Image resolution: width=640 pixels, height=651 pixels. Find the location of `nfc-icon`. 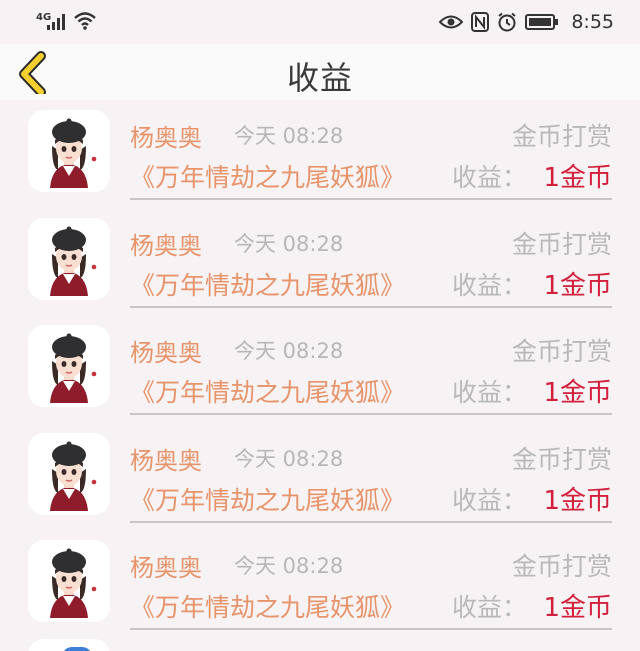

nfc-icon is located at coordinates (480, 22).